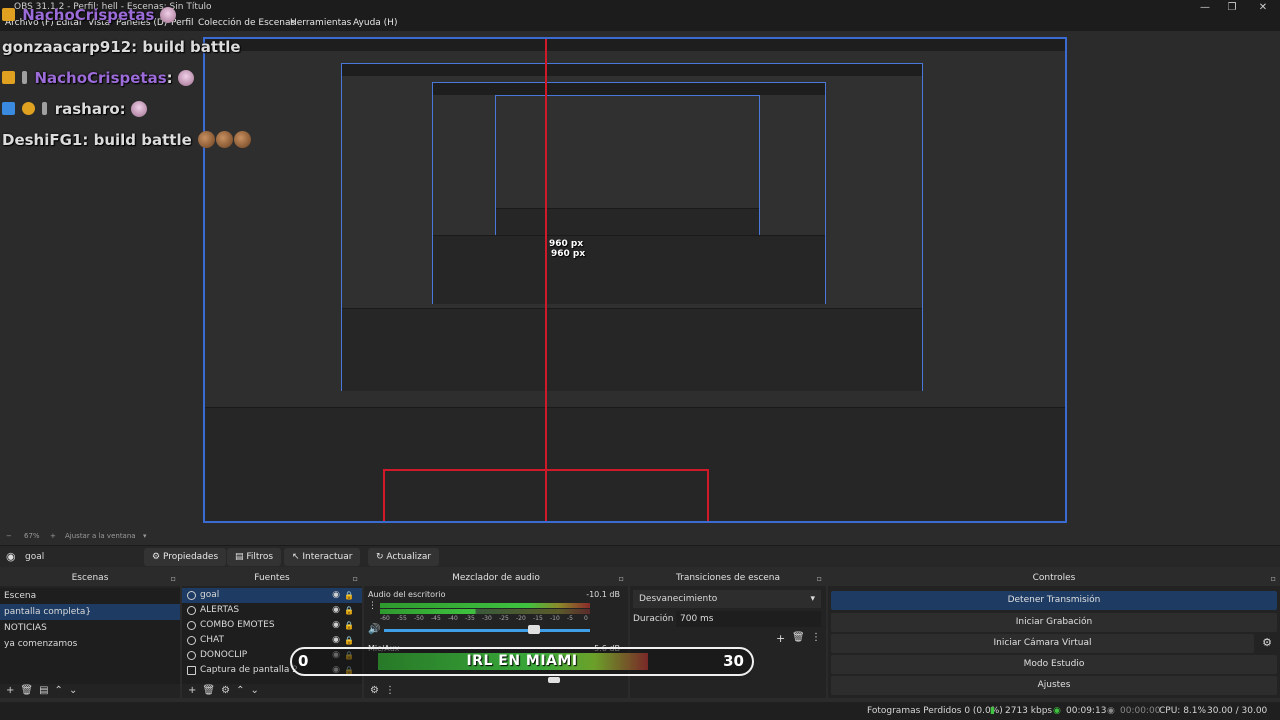  I want to click on zoom-in-button: +, so click(53, 536).